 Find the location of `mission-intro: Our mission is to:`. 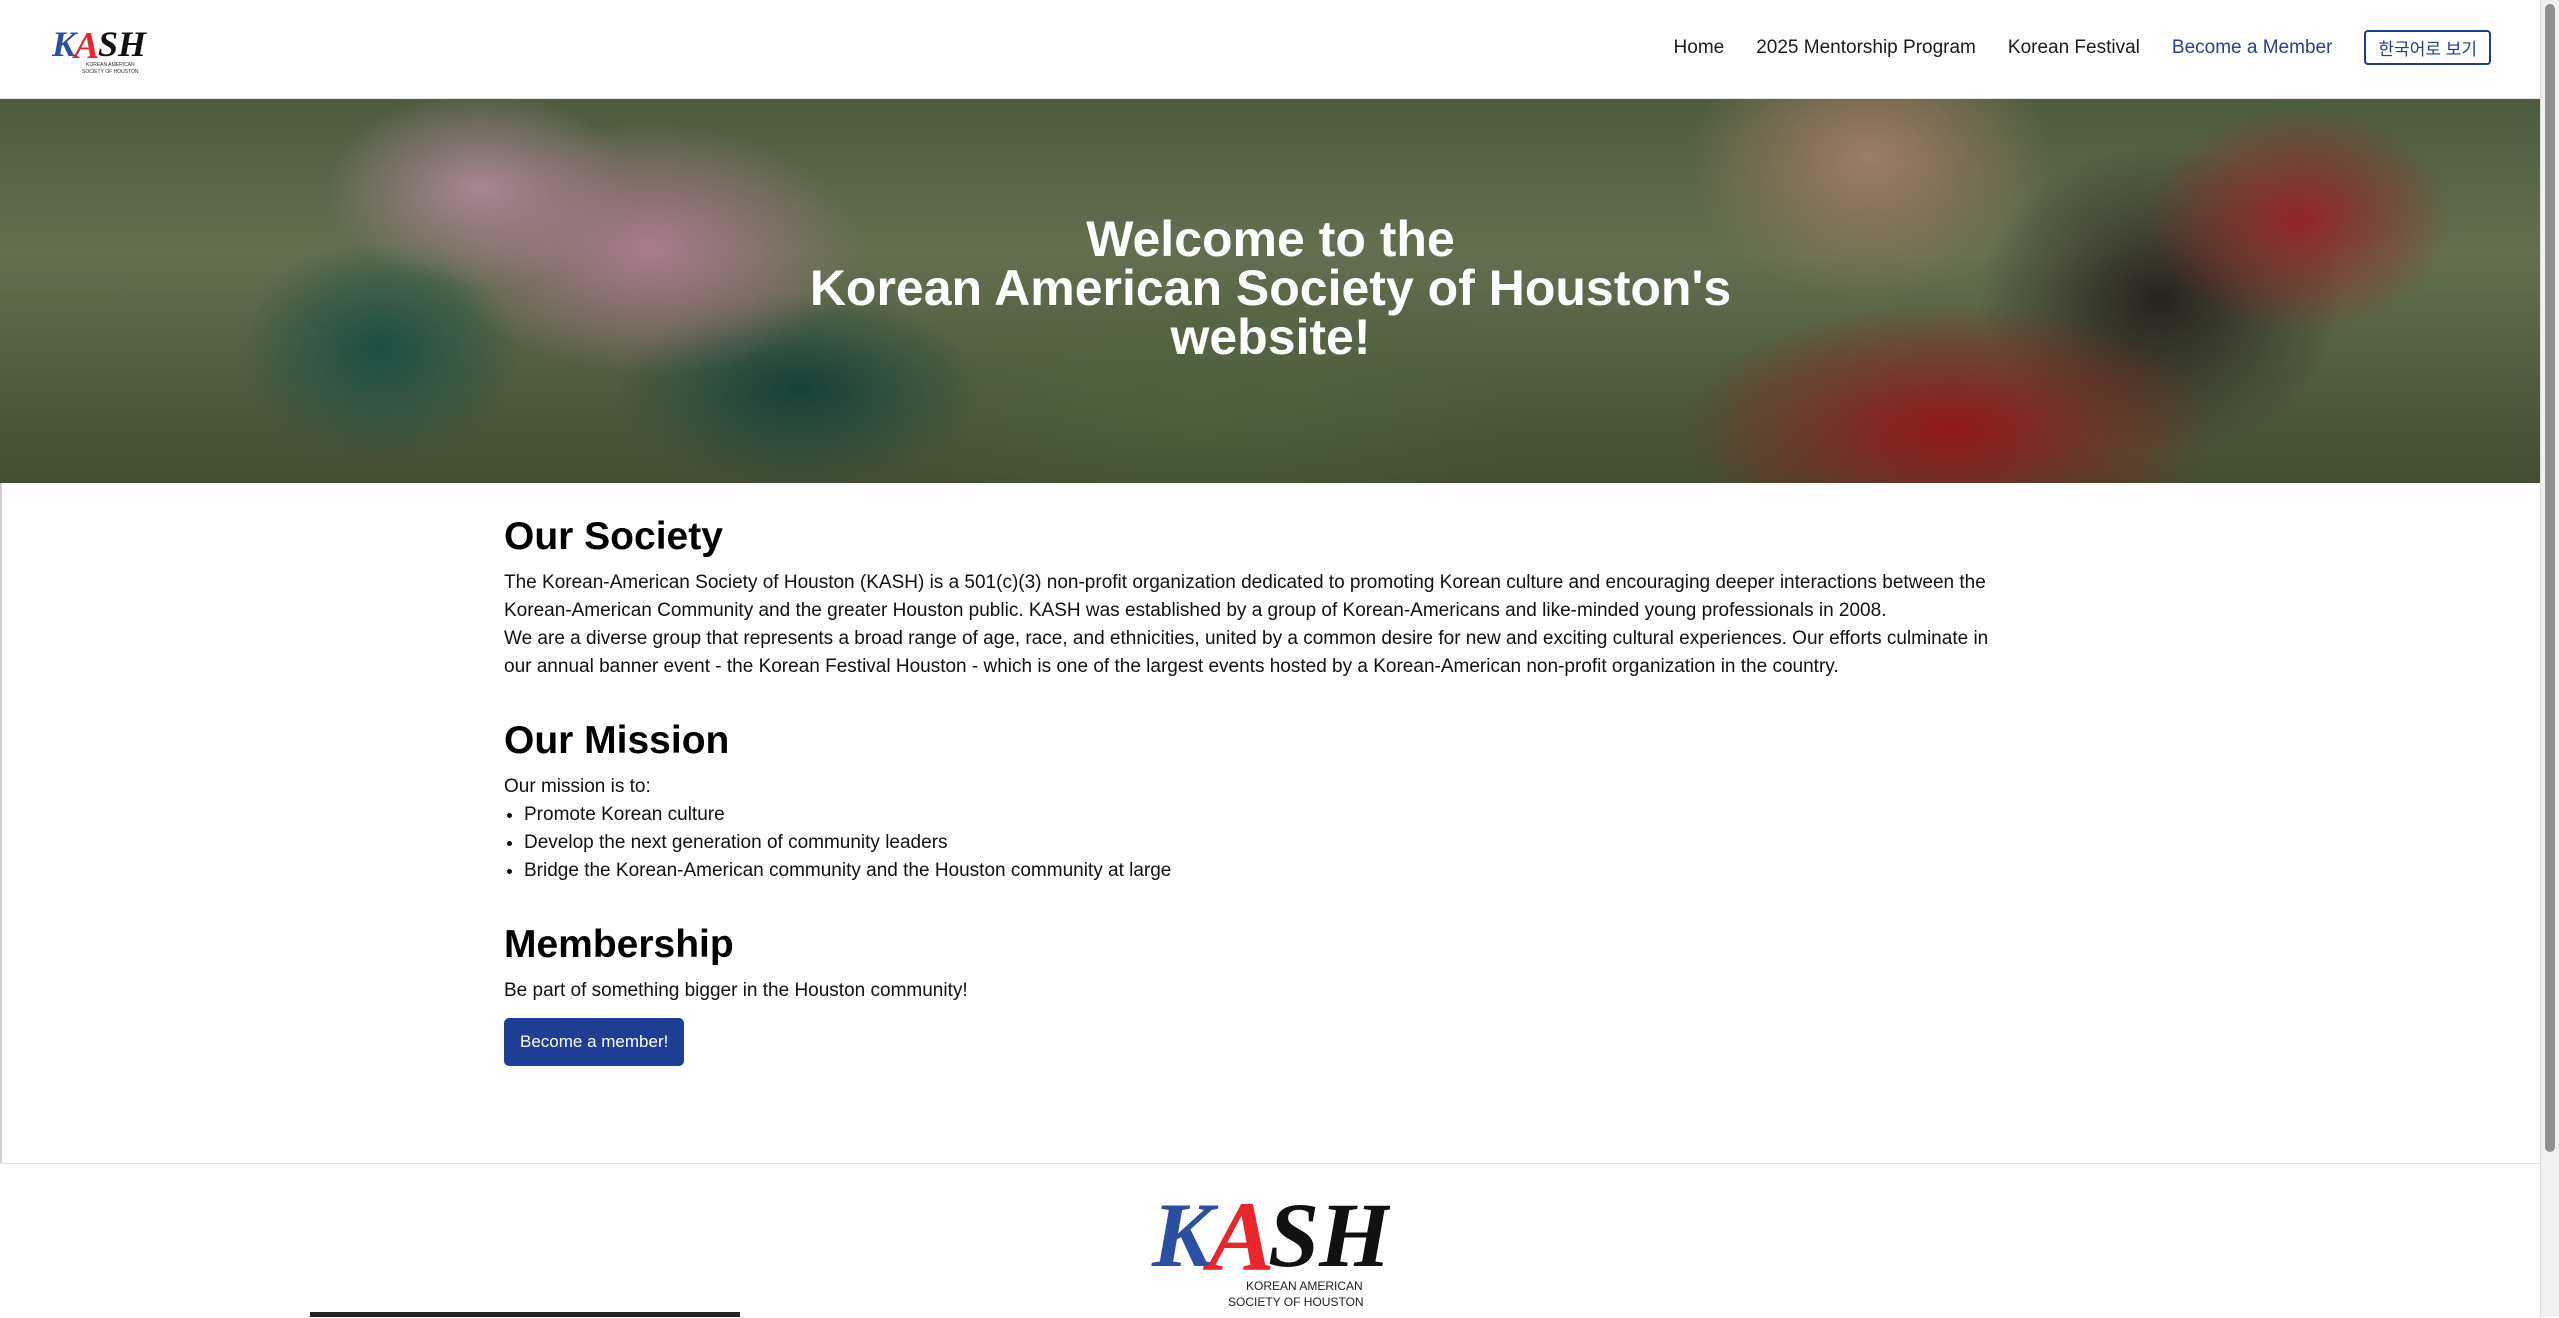

mission-intro: Our mission is to: is located at coordinates (577, 786).